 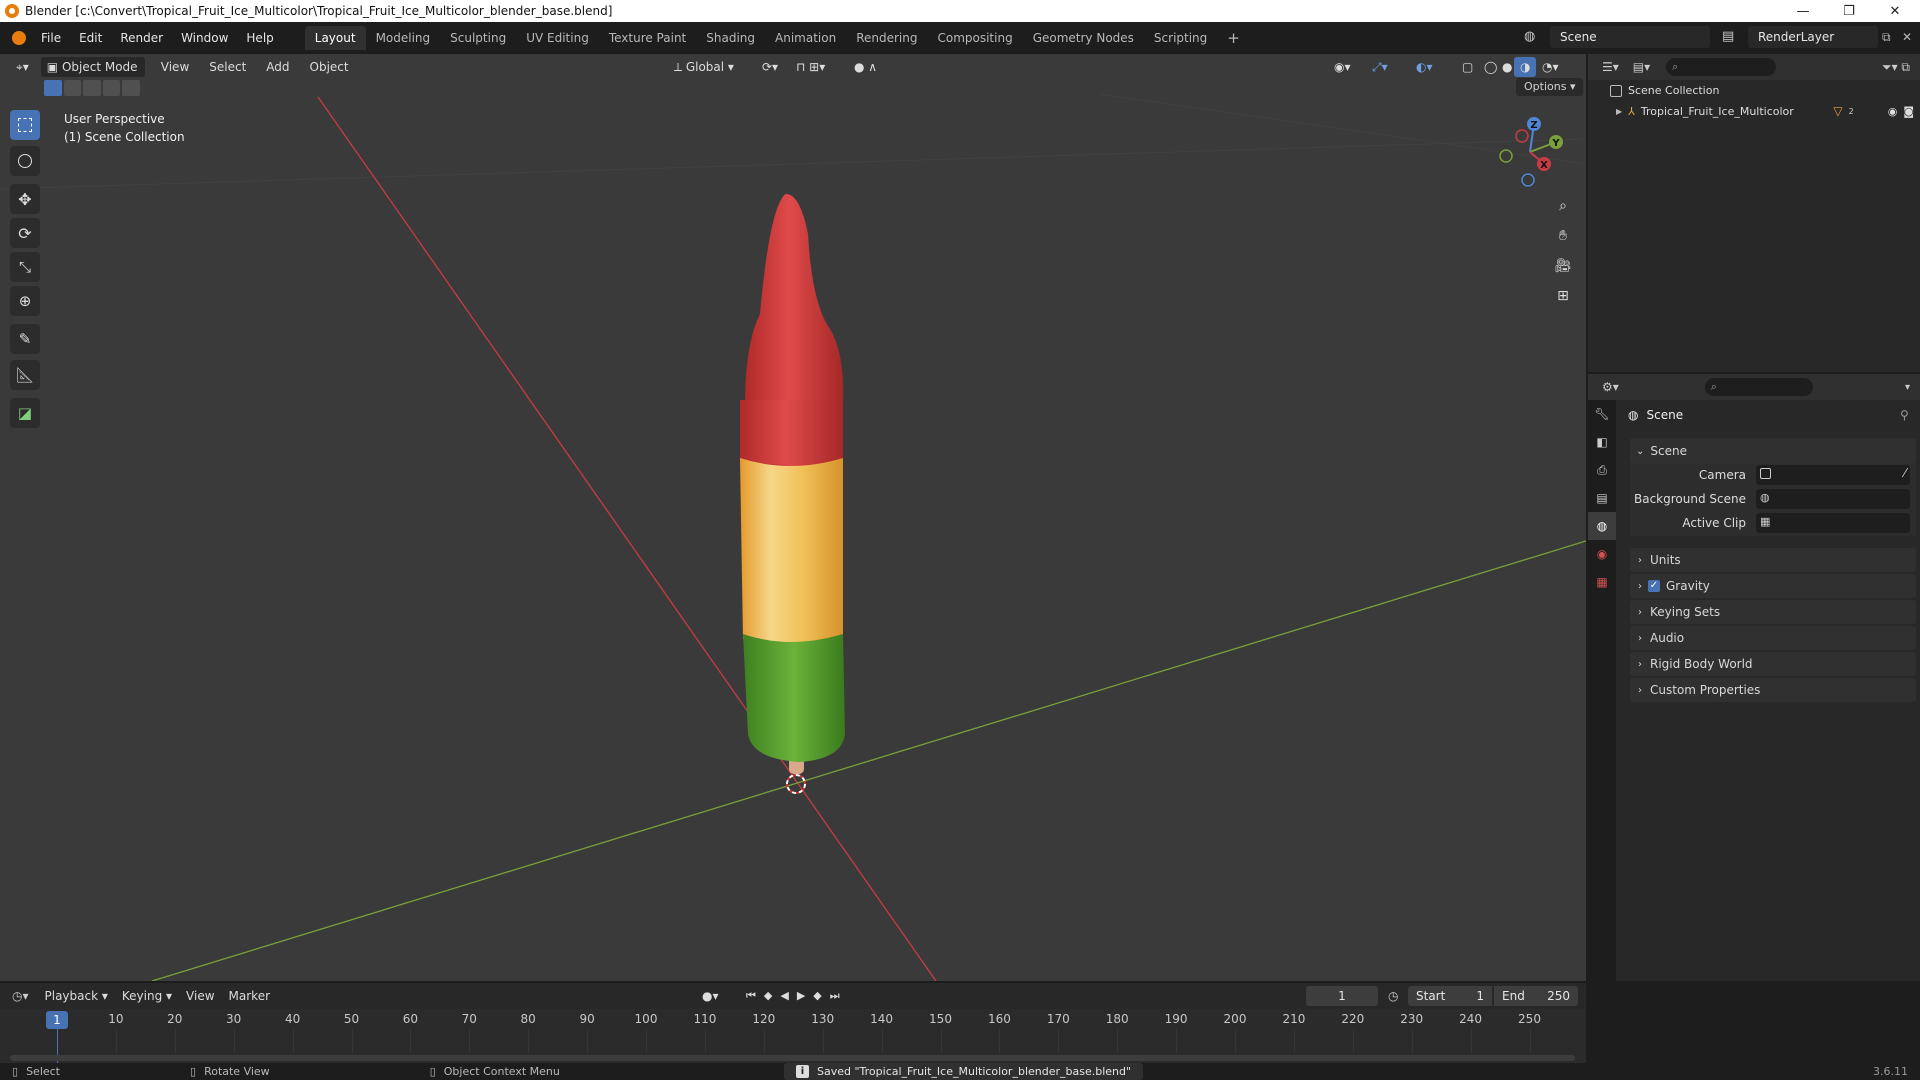 What do you see at coordinates (792, 1058) in the screenshot?
I see `timeline-scrollbar` at bounding box center [792, 1058].